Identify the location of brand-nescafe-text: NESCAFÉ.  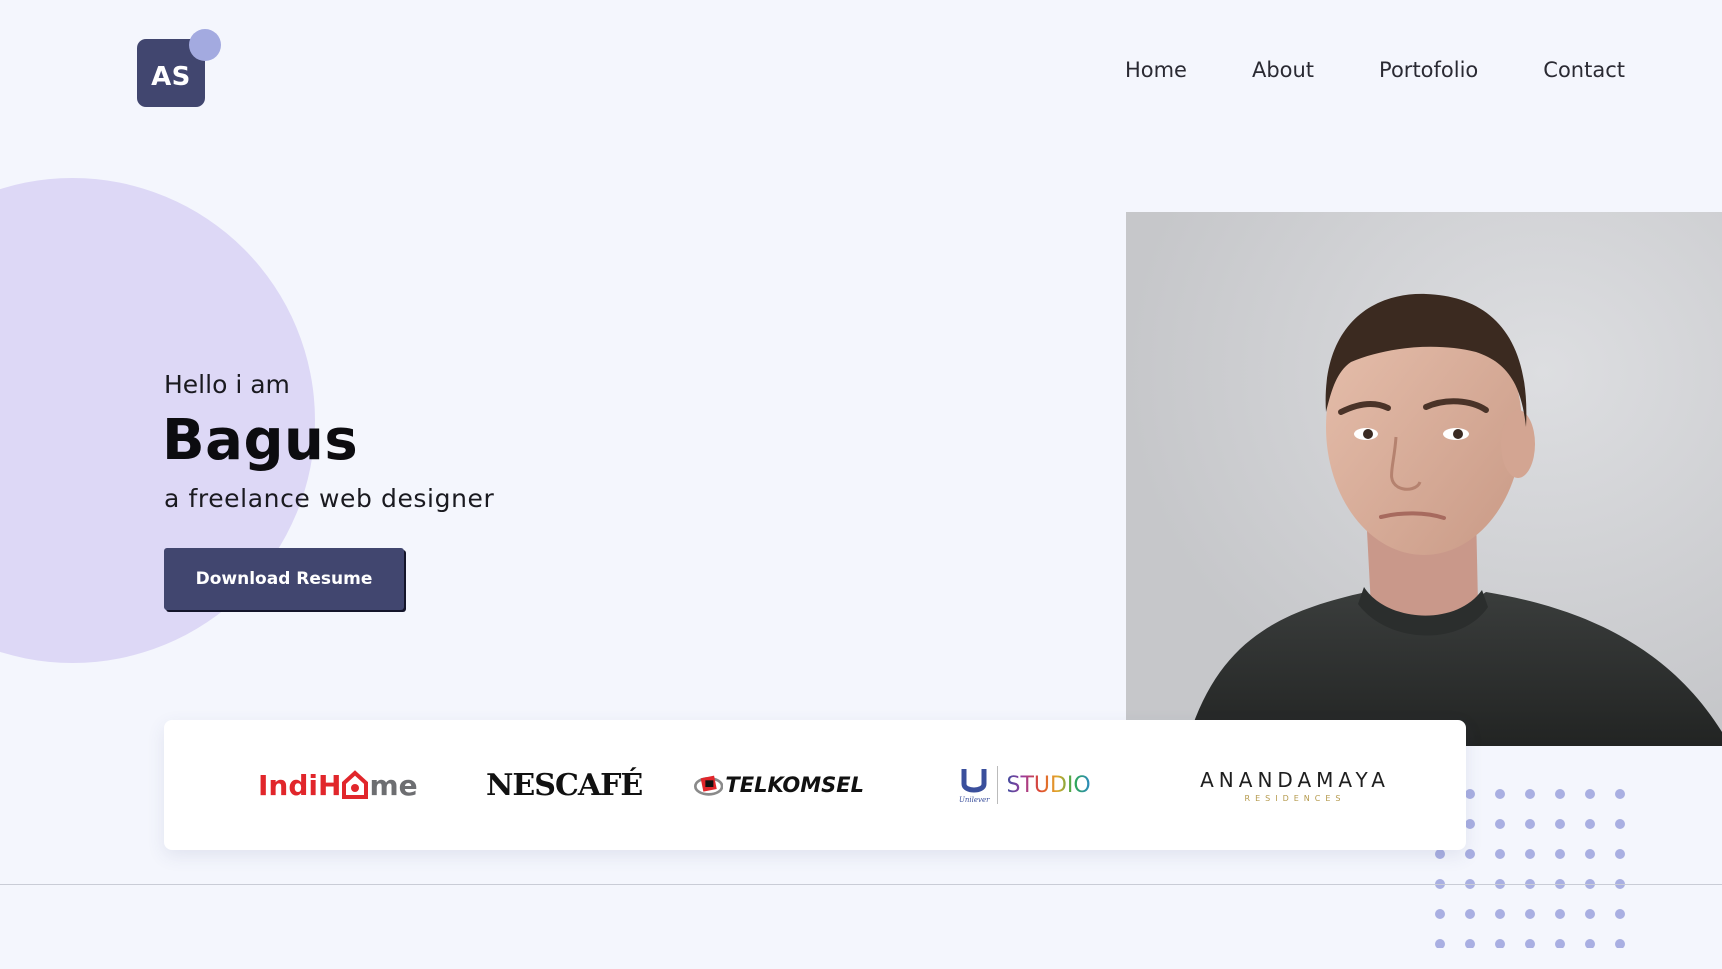
(564, 785).